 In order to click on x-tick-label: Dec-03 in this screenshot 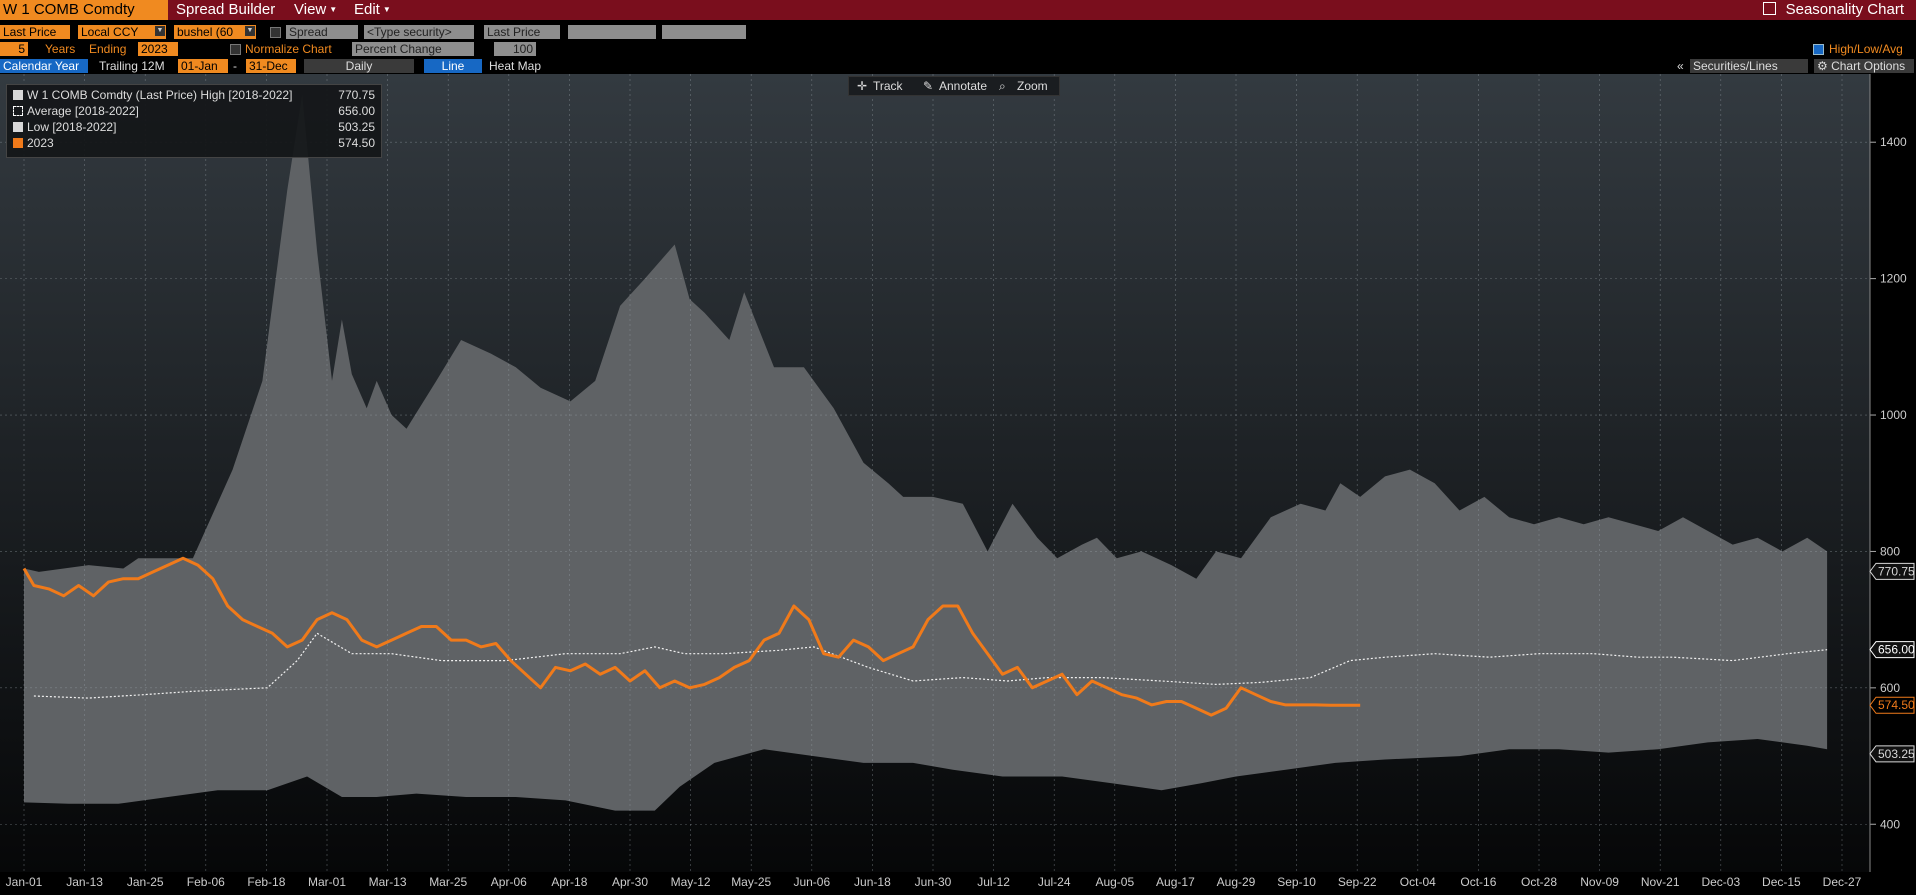, I will do `click(1720, 882)`.